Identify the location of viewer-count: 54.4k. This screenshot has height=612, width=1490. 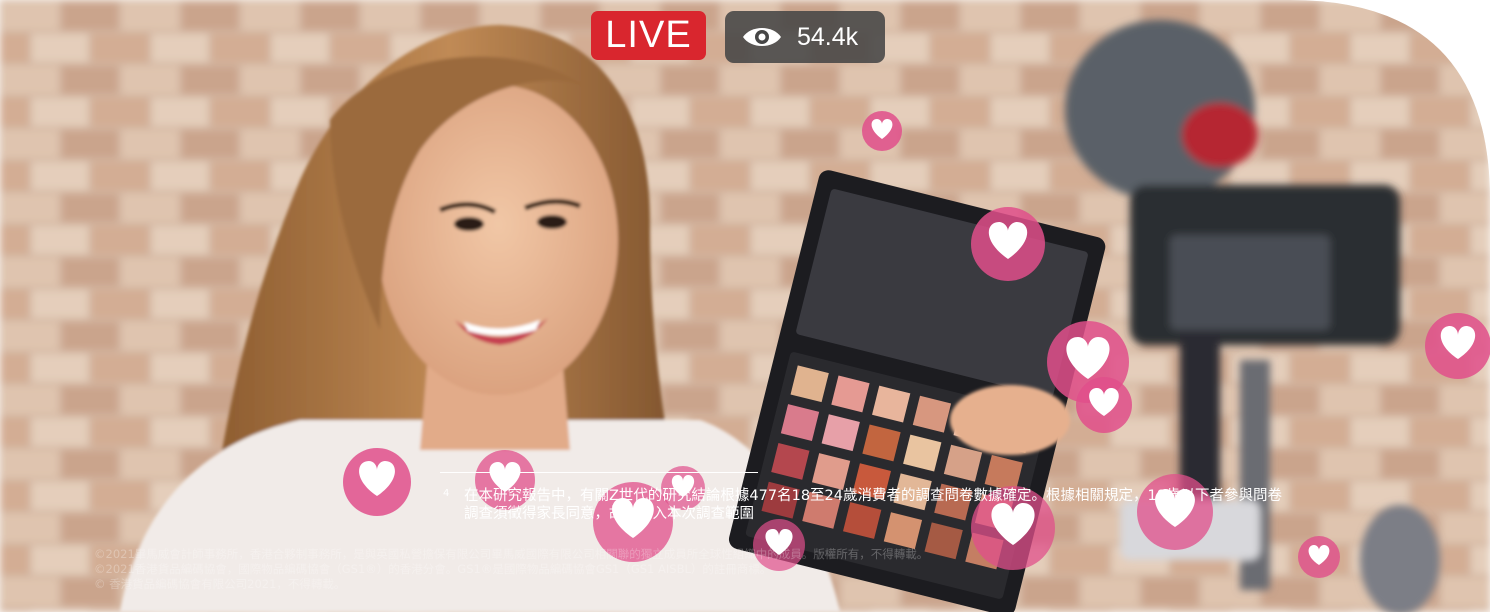
(828, 36).